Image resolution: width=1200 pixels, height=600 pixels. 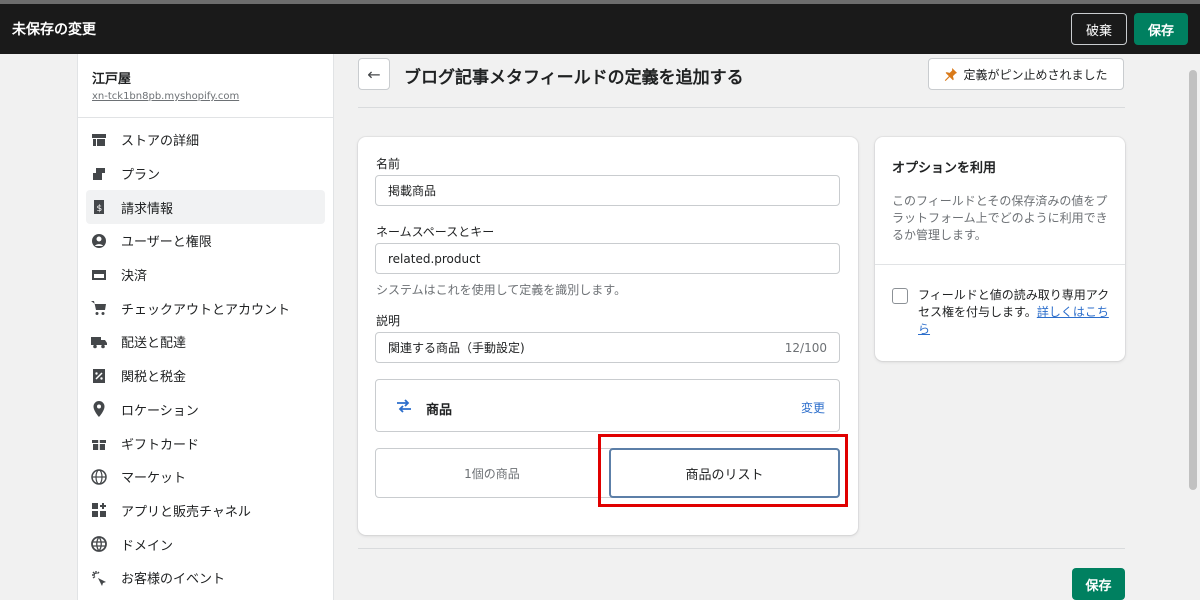 What do you see at coordinates (99, 342) in the screenshot?
I see `truck-icon` at bounding box center [99, 342].